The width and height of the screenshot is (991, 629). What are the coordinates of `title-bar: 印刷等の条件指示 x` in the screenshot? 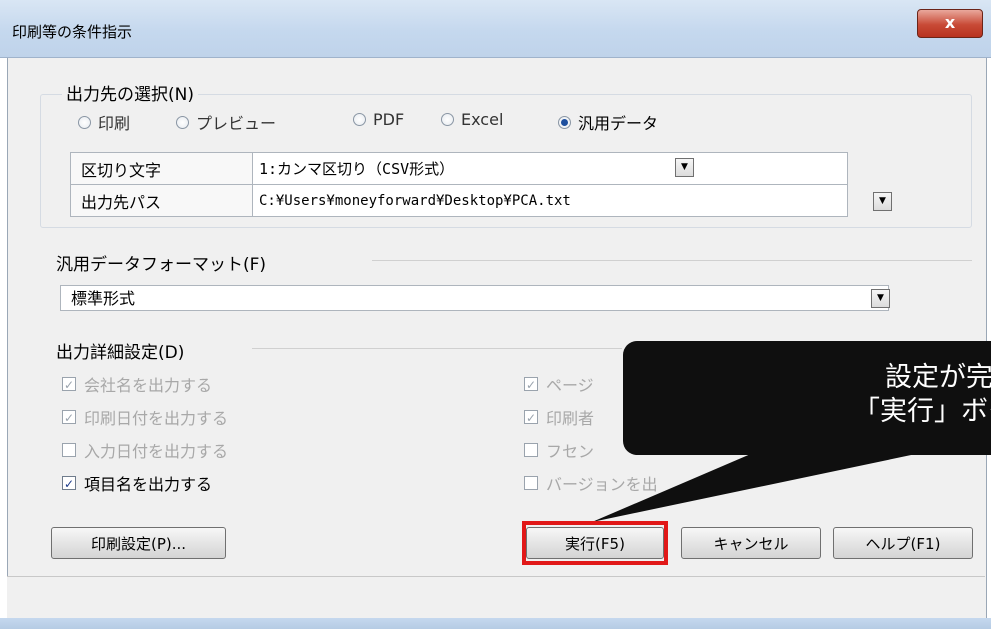 It's located at (495, 29).